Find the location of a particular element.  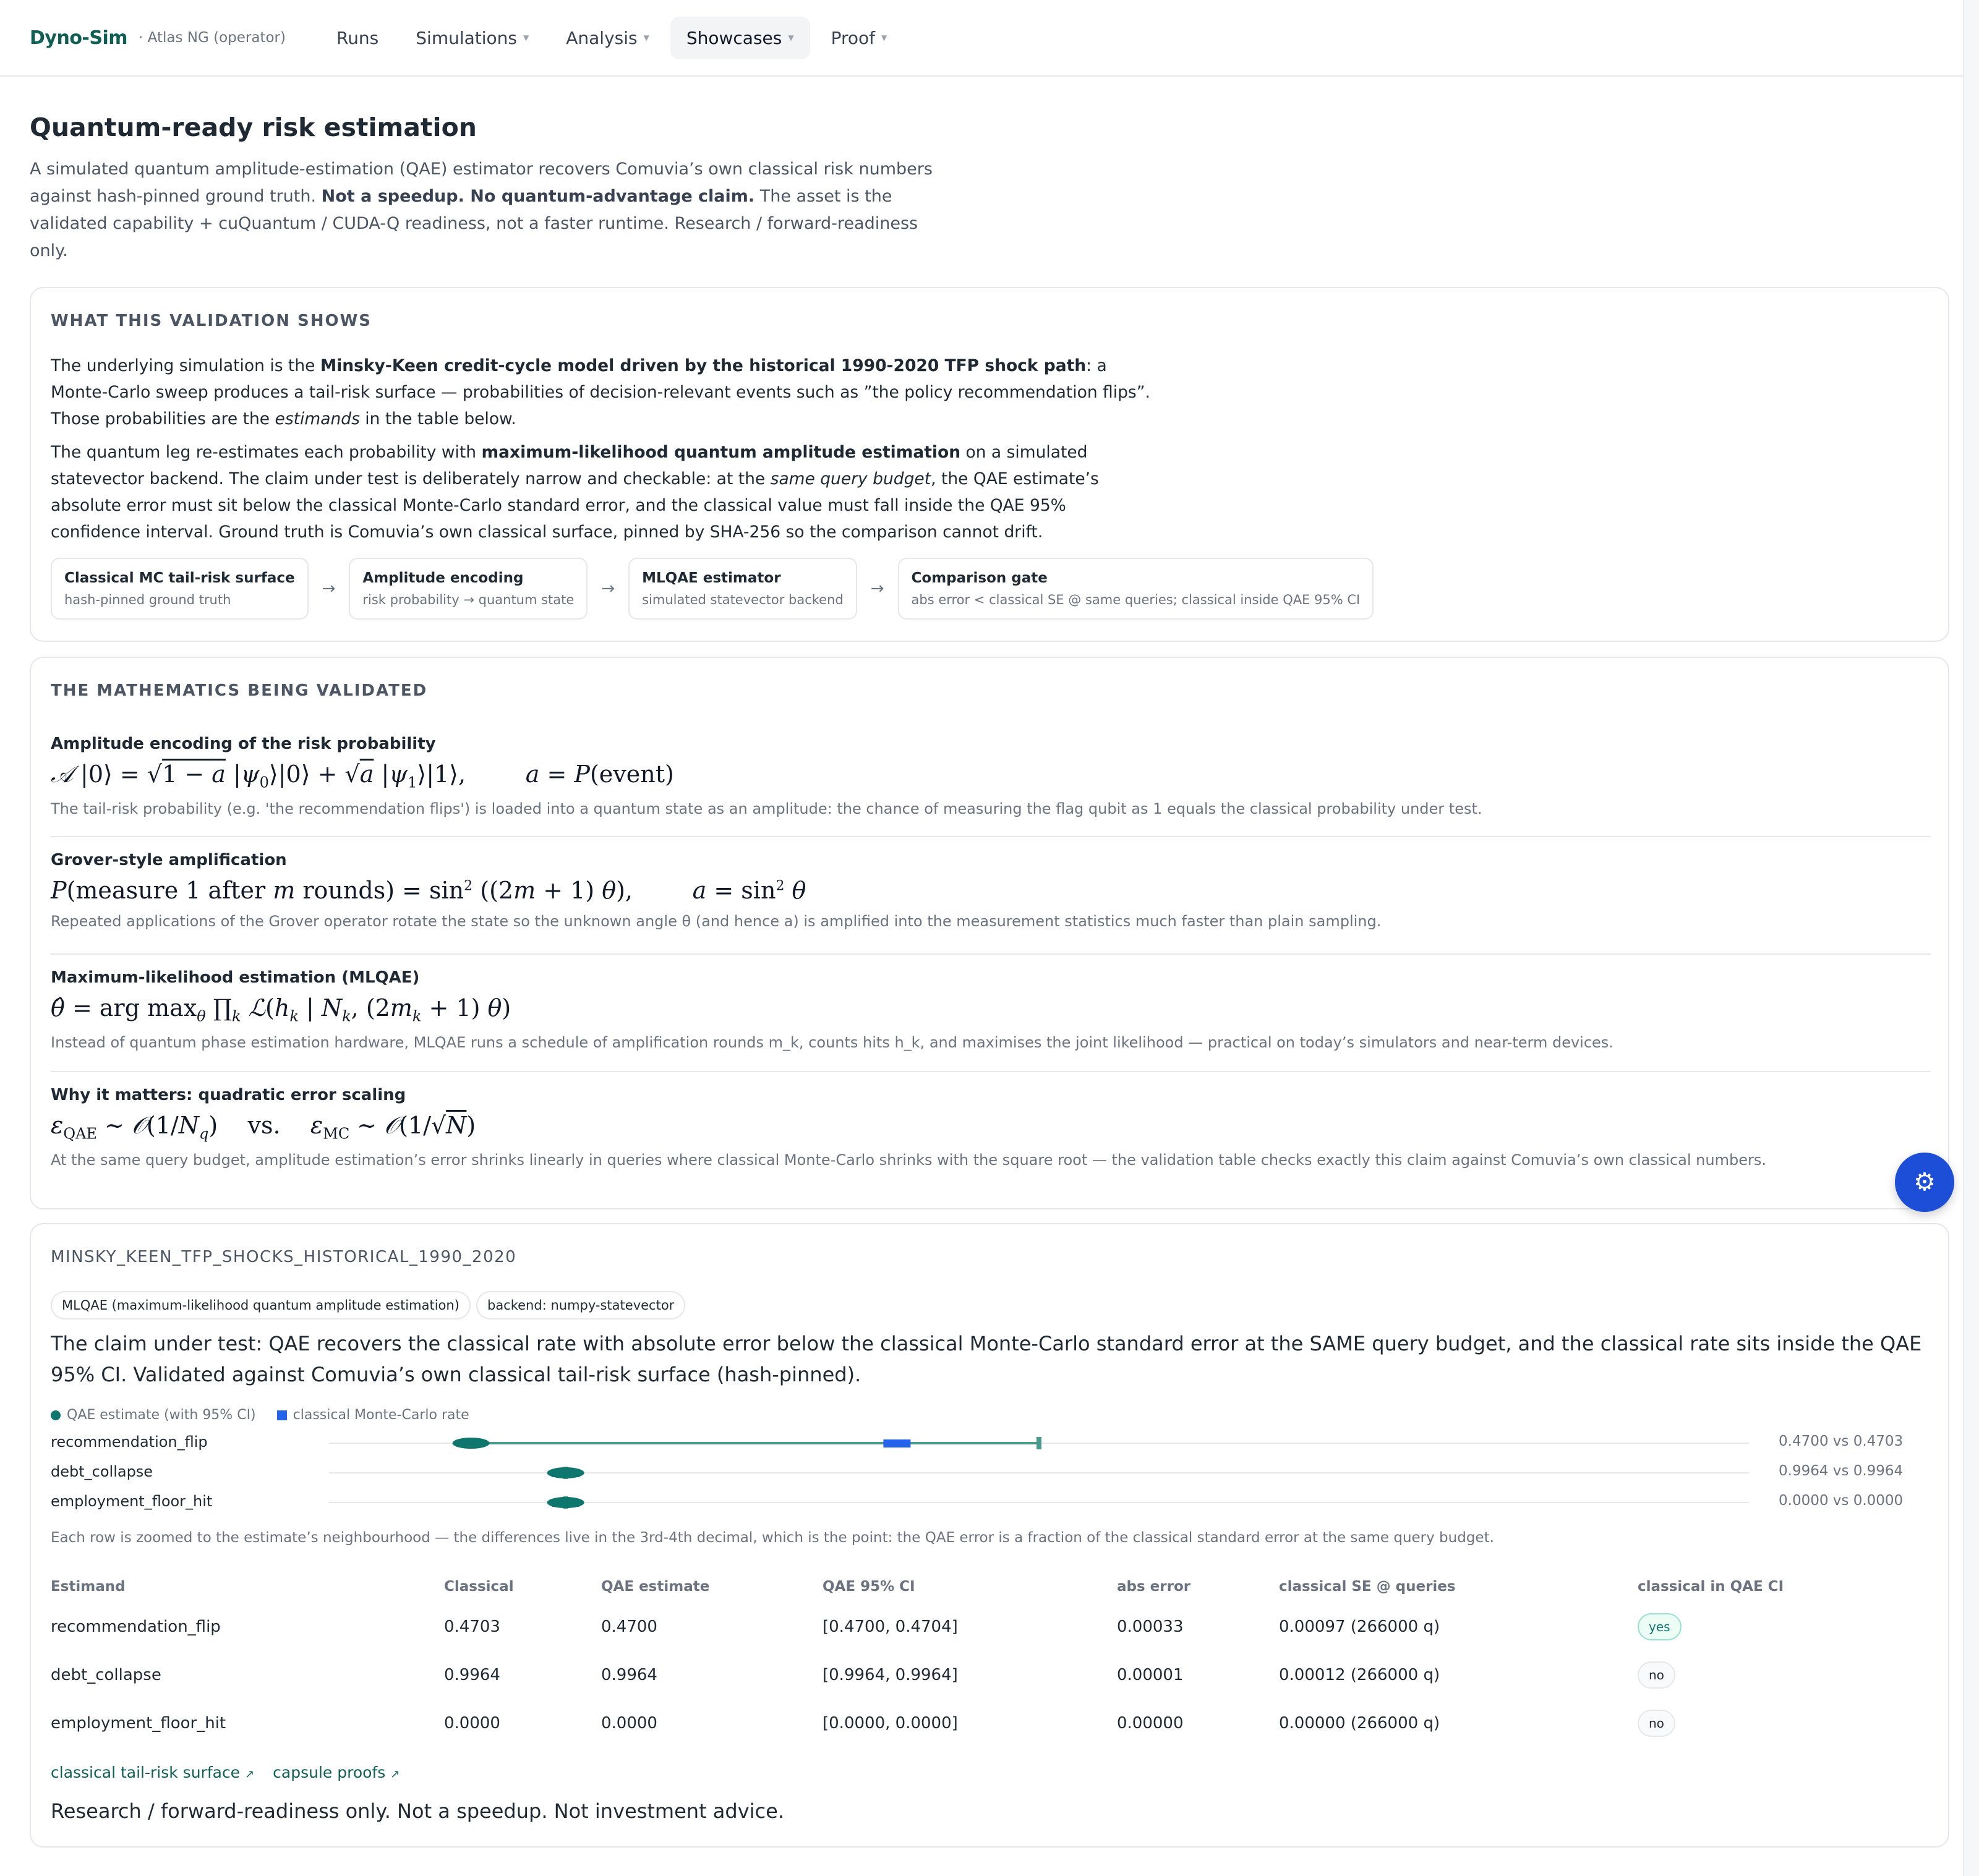

cell-abs-error: 0.00033 is located at coordinates (1150, 1627).